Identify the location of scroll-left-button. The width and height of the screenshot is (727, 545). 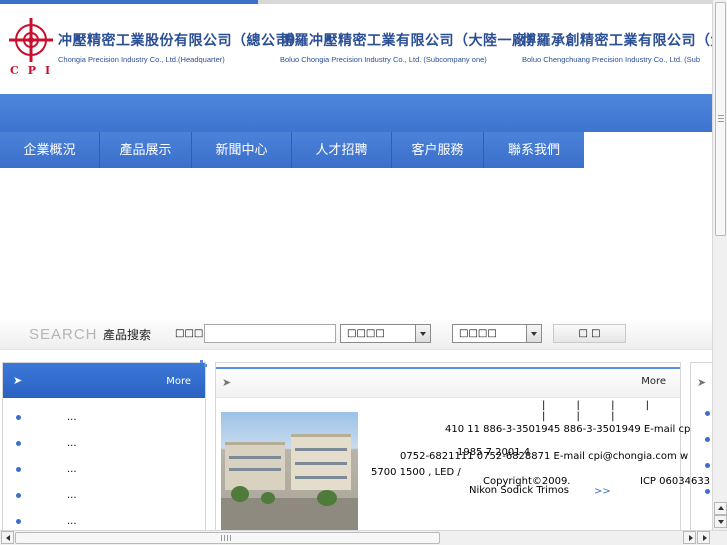
(7, 537).